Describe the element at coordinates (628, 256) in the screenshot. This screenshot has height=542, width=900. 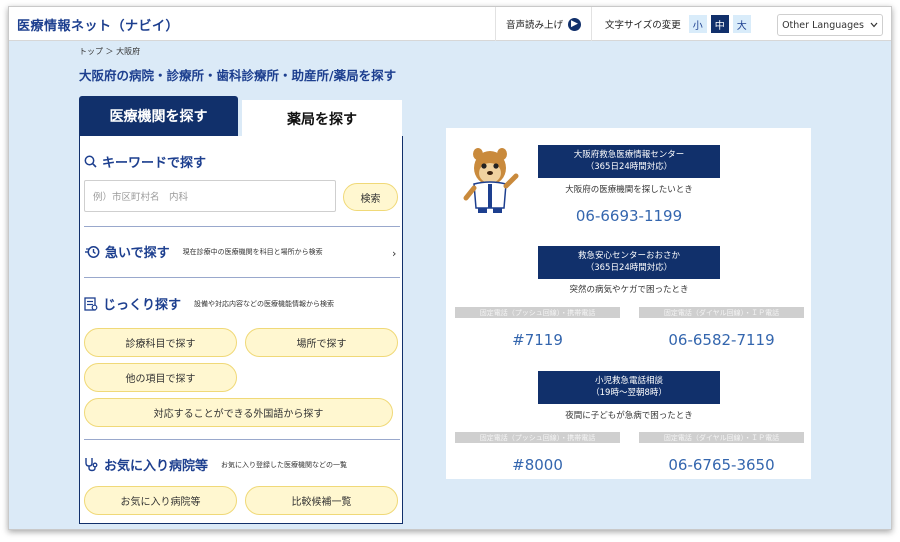
I see `emergency-center-2-name: 救急安心センターおおさか` at that location.